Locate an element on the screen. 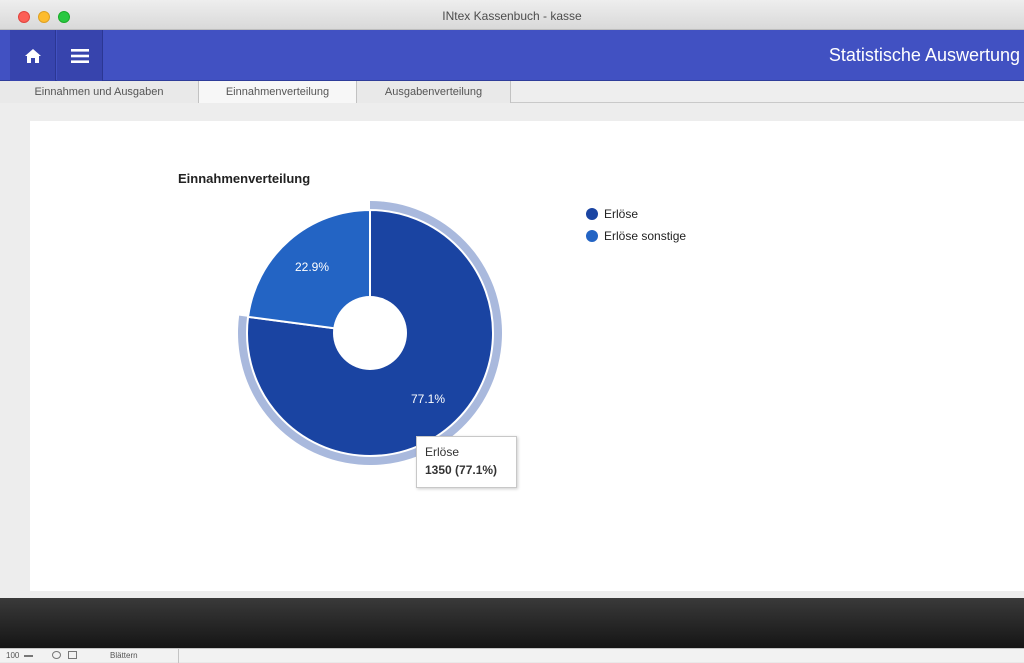 The image size is (1024, 663). zoom-level: 100 is located at coordinates (12, 655).